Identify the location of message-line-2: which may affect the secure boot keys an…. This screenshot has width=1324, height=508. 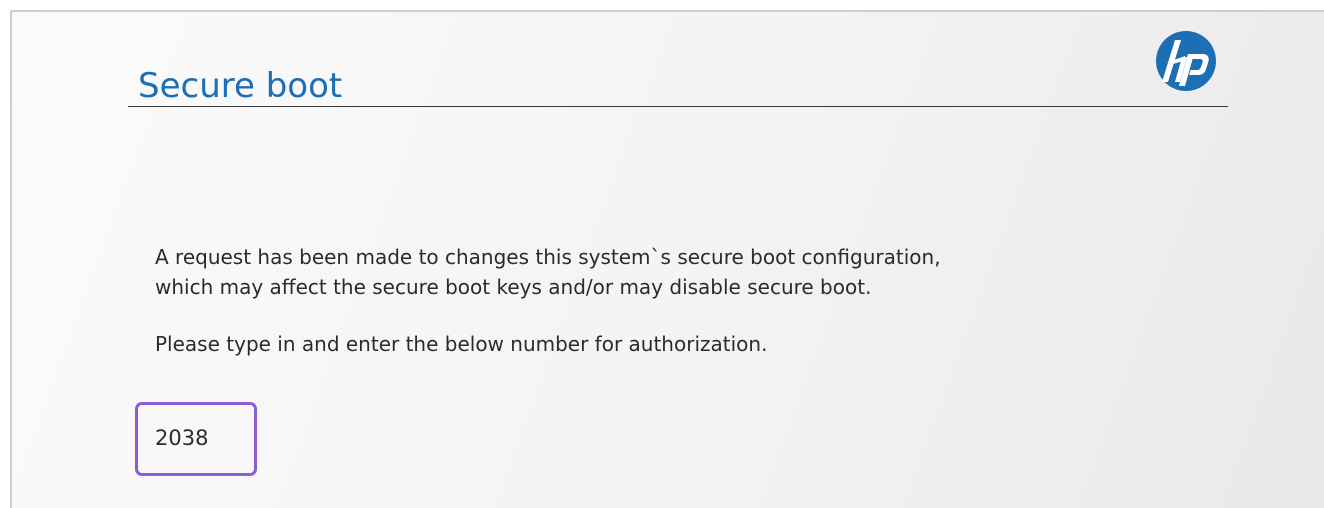
(513, 287).